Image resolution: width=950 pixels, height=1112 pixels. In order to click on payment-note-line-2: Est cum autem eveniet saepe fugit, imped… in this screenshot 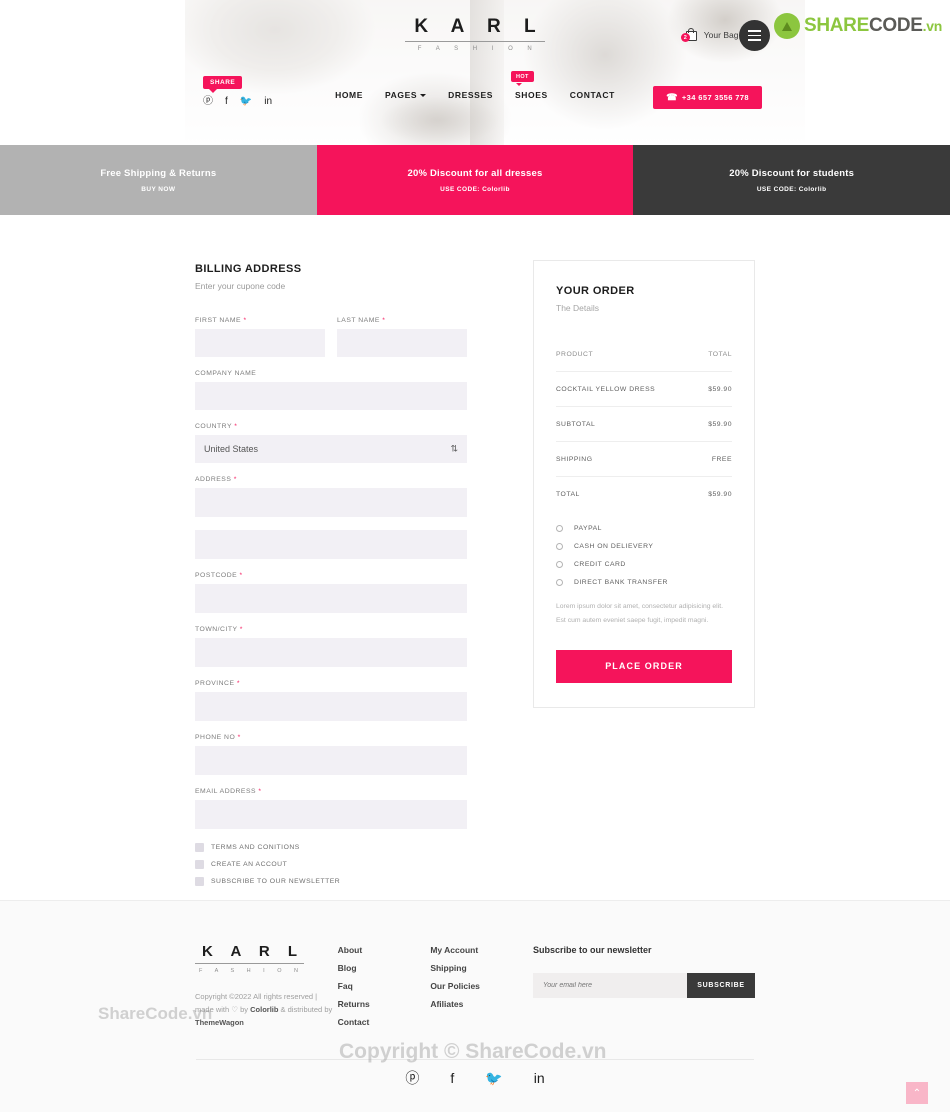, I will do `click(632, 620)`.